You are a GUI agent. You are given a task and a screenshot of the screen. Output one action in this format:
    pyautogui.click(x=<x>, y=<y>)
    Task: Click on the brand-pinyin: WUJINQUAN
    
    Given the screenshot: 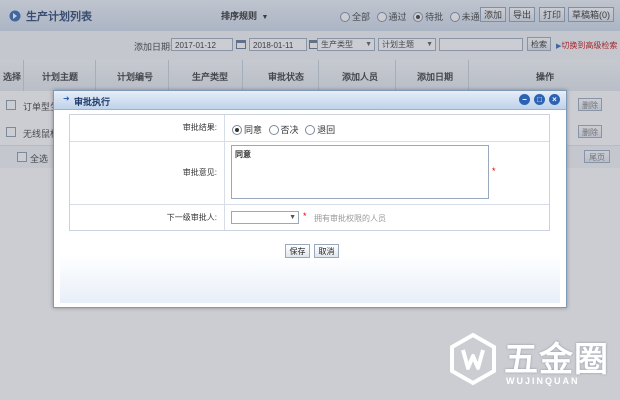 What is the action you would take?
    pyautogui.click(x=543, y=381)
    